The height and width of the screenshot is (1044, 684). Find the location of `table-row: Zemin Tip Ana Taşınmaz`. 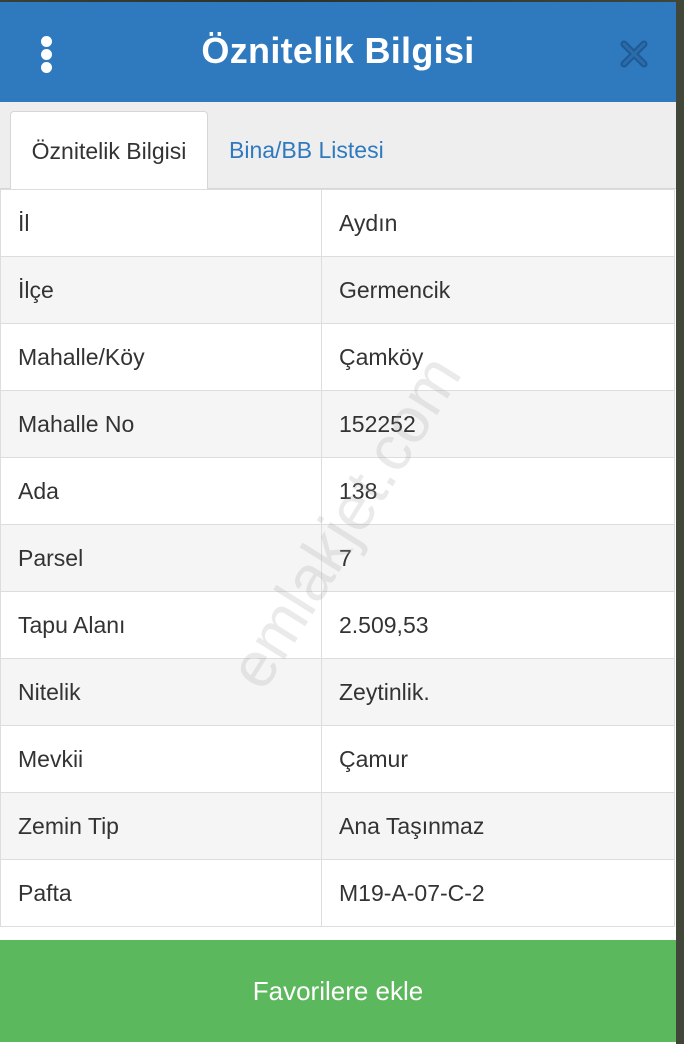

table-row: Zemin Tip Ana Taşınmaz is located at coordinates (337, 826).